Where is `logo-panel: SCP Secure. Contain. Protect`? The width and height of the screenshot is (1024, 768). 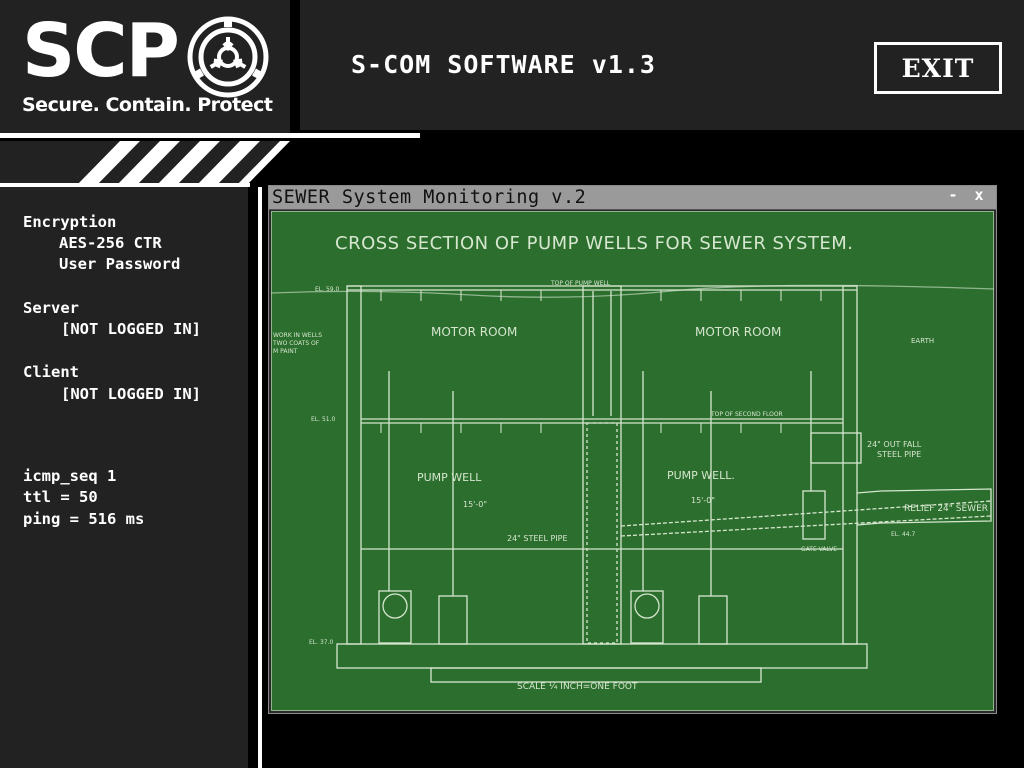
logo-panel: SCP Secure. Contain. Protect is located at coordinates (145, 66).